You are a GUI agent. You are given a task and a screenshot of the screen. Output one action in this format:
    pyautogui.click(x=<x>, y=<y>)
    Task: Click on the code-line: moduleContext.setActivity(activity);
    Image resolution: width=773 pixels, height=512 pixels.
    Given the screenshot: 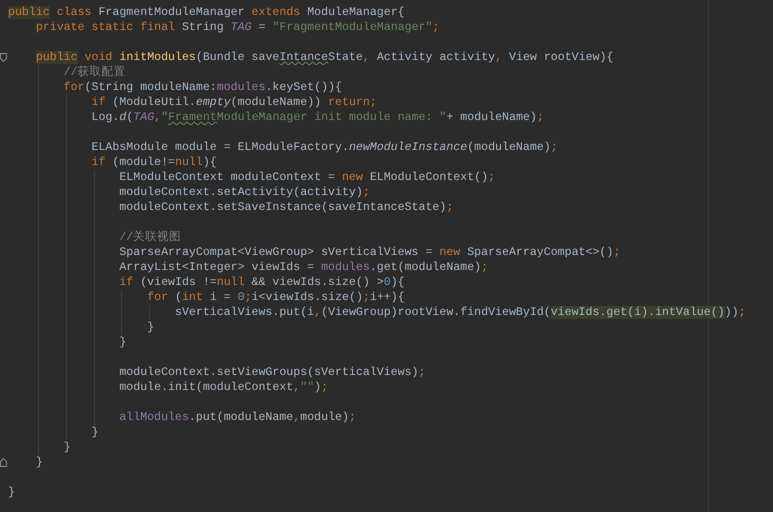 What is the action you would take?
    pyautogui.click(x=244, y=192)
    